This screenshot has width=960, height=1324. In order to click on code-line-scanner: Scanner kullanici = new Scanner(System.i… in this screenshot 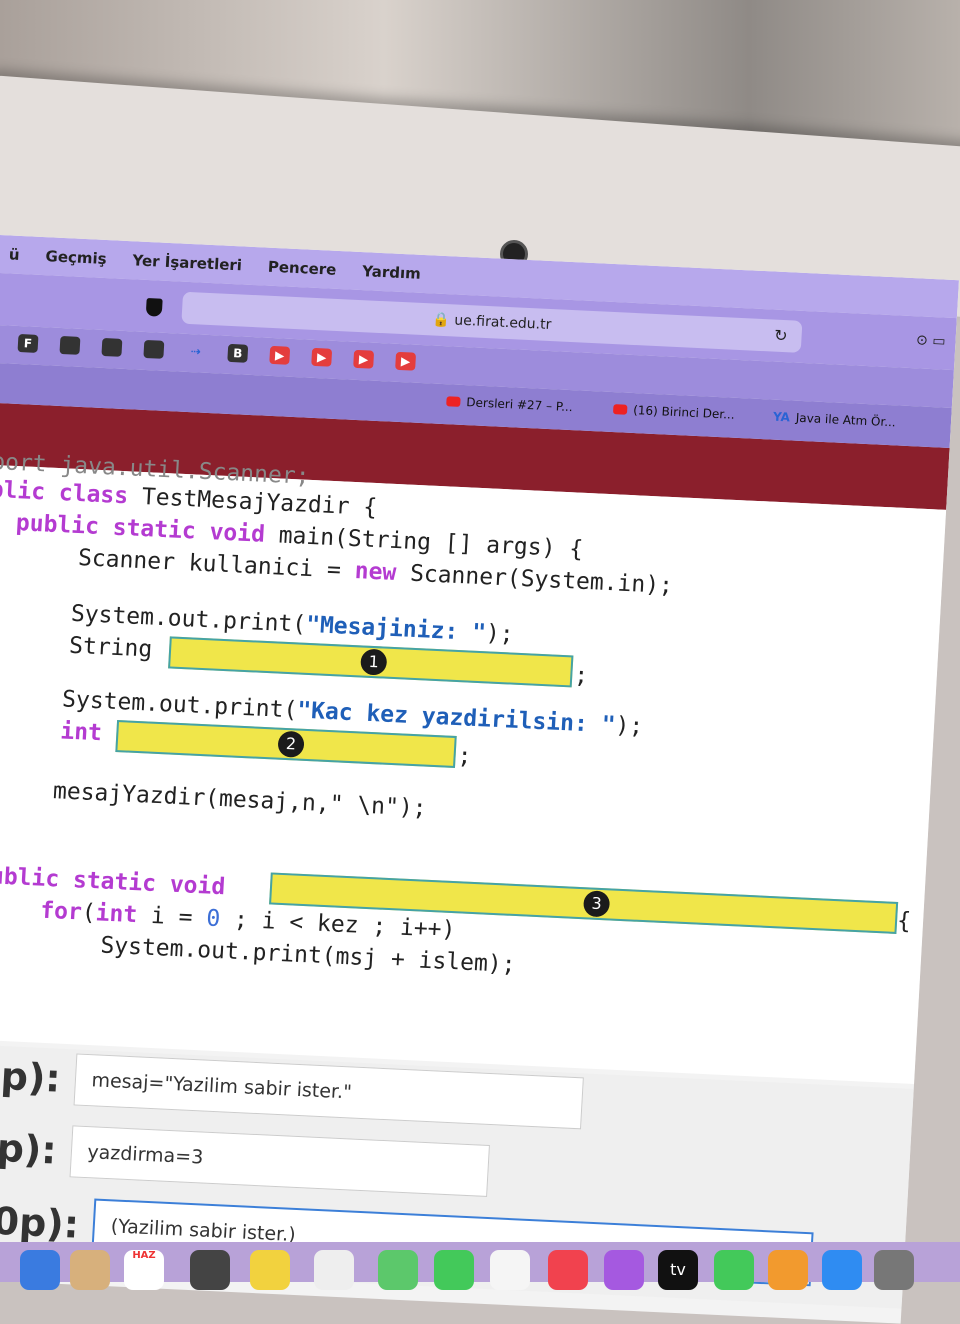, I will do `click(375, 572)`.